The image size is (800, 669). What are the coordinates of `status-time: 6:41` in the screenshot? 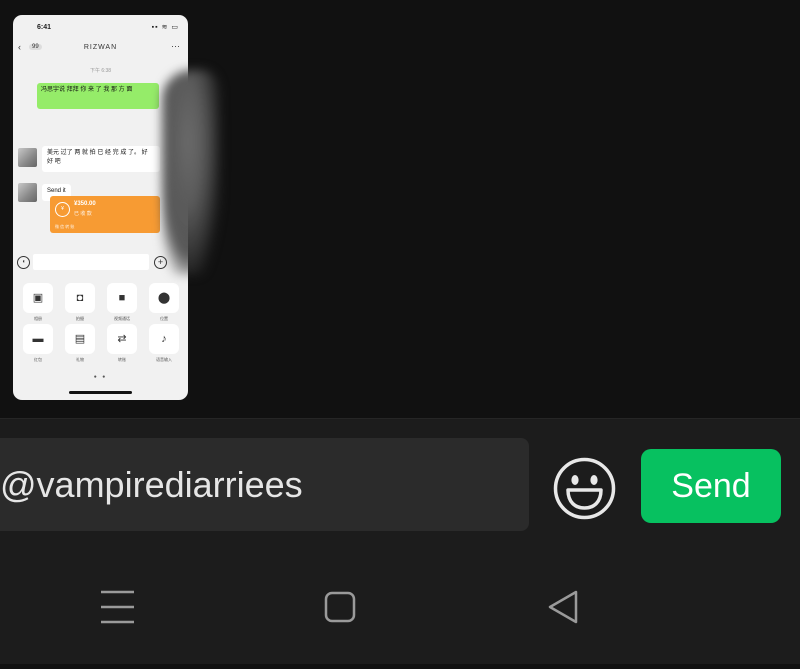 It's located at (44, 27).